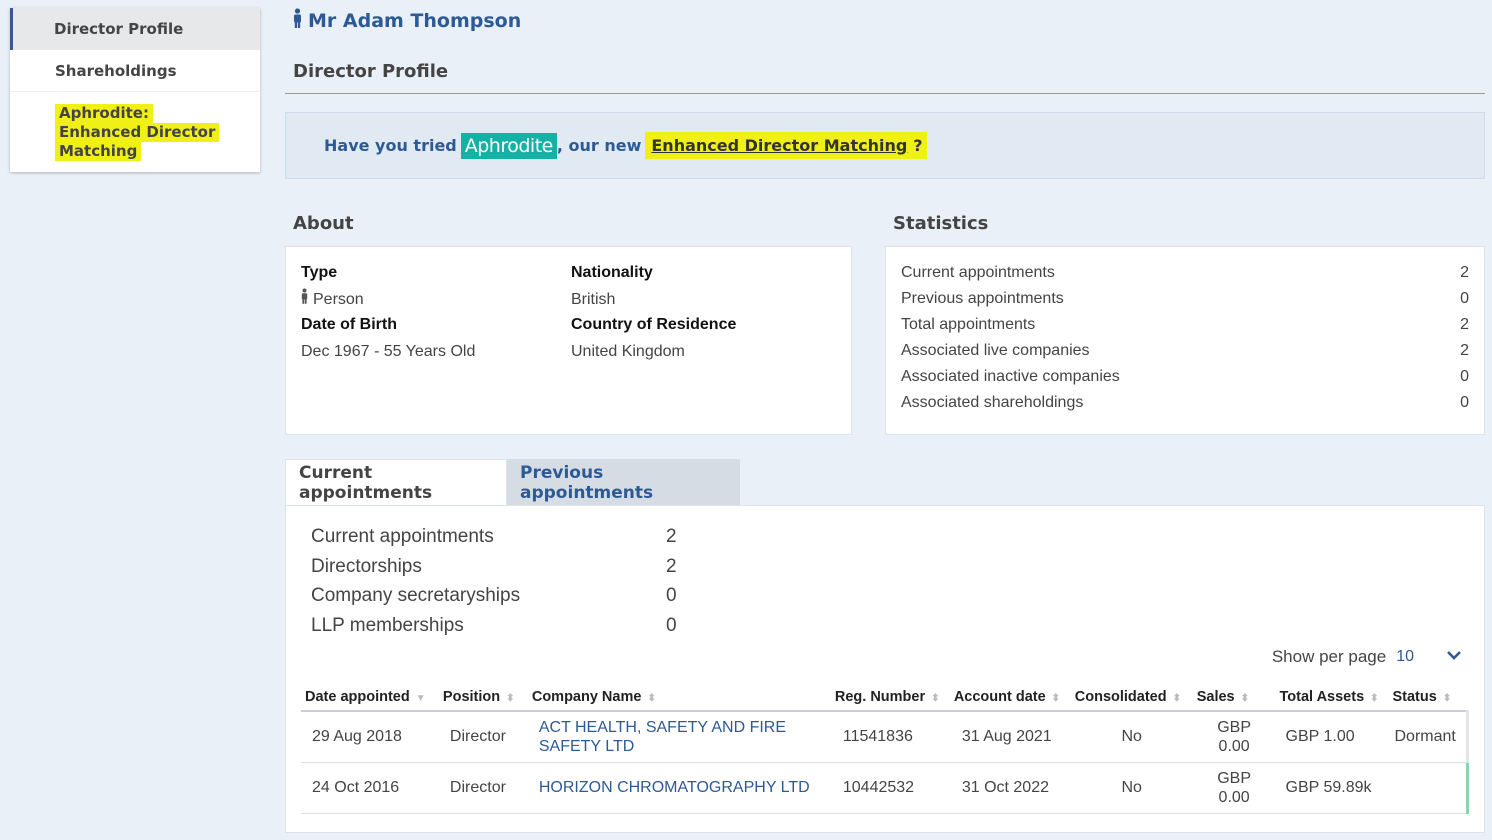 Image resolution: width=1492 pixels, height=840 pixels. What do you see at coordinates (388, 351) in the screenshot?
I see `dob-value: Dec 1967 - 55 Years Old` at bounding box center [388, 351].